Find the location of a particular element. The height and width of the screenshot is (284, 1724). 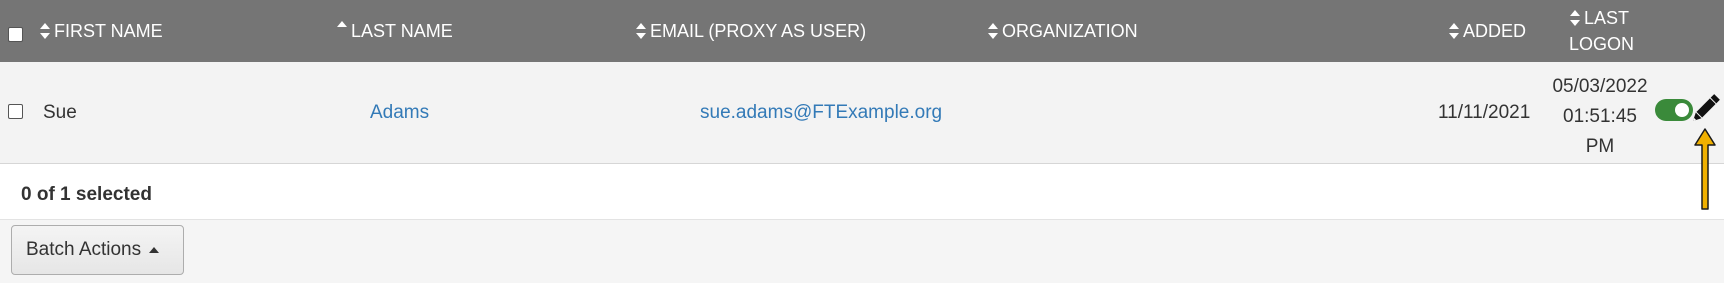

email-proxy-link: sue.adams@FTExample.org is located at coordinates (821, 113).